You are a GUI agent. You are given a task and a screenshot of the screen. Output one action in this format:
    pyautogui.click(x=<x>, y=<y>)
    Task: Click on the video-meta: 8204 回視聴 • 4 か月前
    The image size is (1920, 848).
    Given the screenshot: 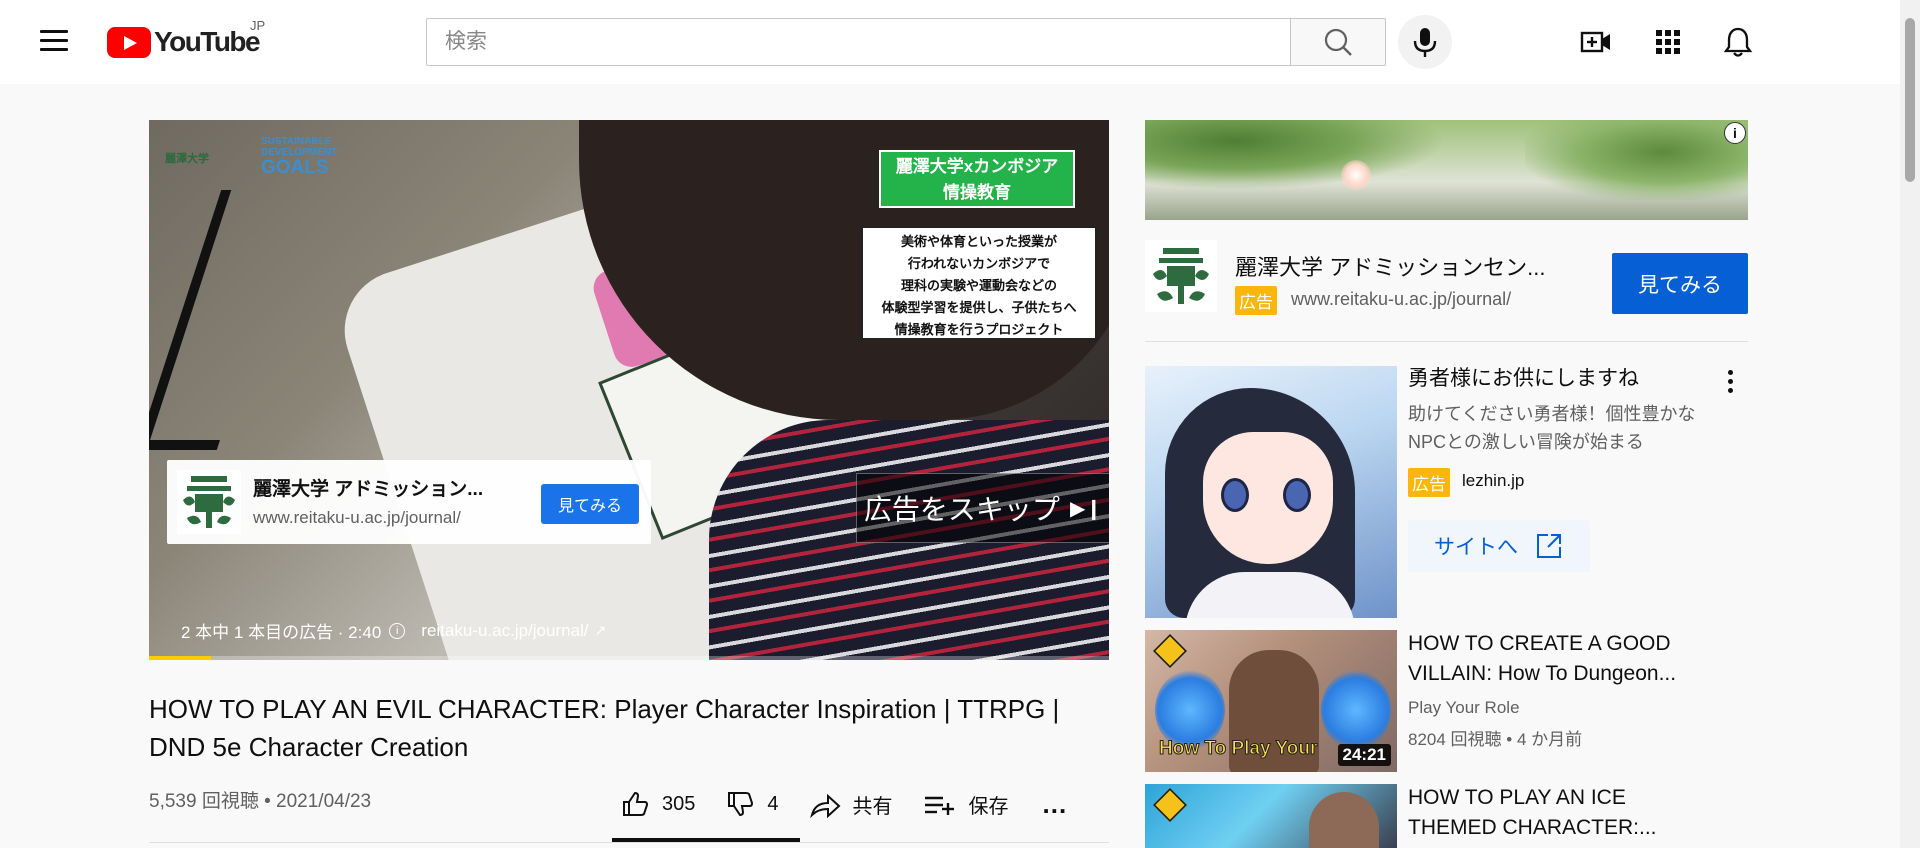 What is the action you would take?
    pyautogui.click(x=1495, y=739)
    